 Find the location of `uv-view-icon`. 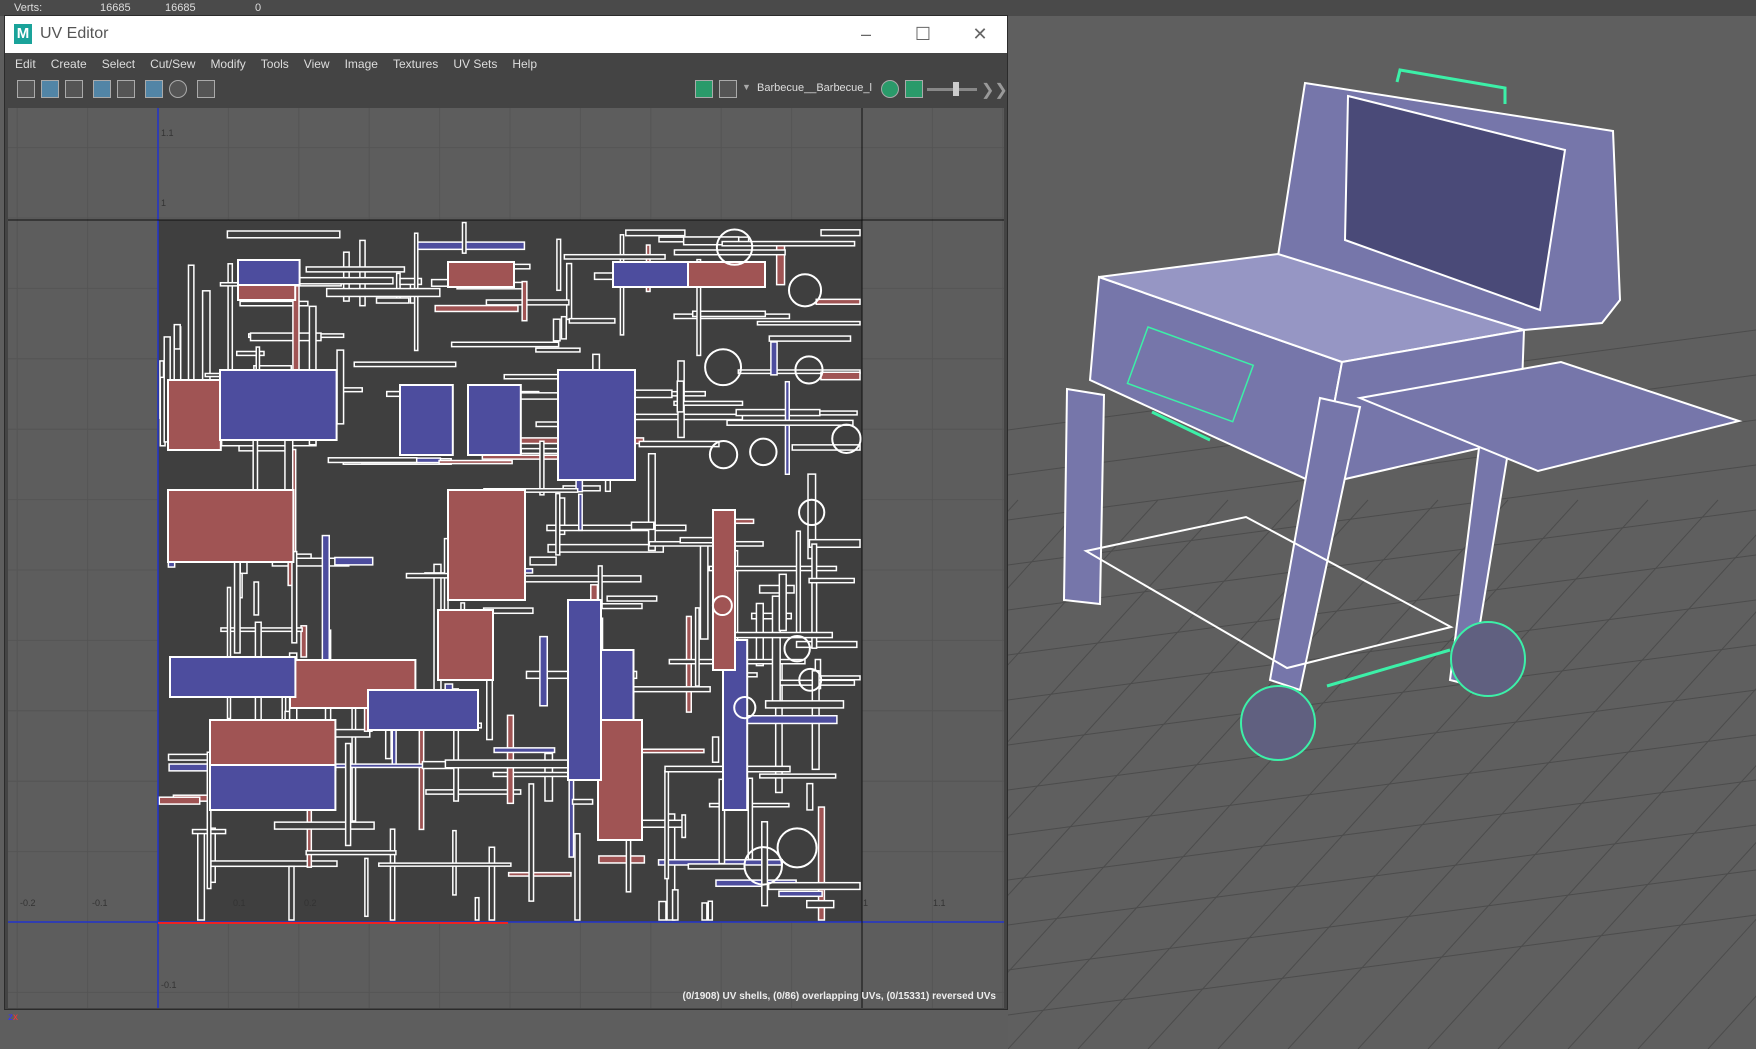

uv-view-icon is located at coordinates (26, 89).